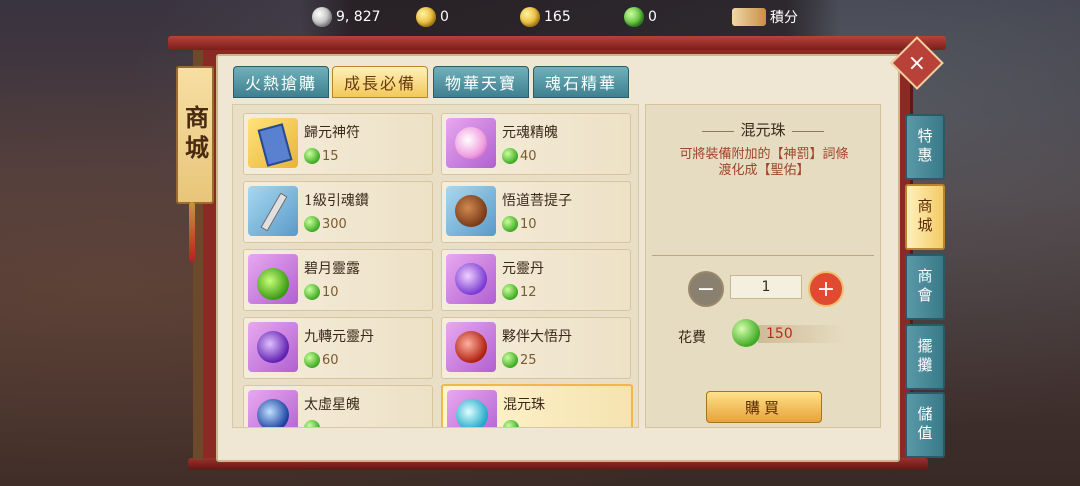 The image size is (1080, 486). I want to click on item-price: 60, so click(321, 360).